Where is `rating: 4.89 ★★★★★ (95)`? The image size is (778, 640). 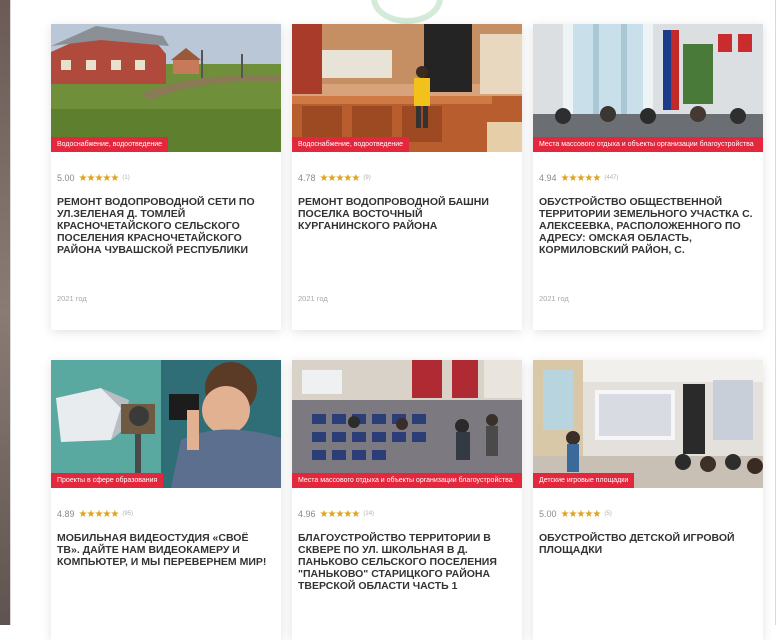
rating: 4.89 ★★★★★ (95) is located at coordinates (169, 514).